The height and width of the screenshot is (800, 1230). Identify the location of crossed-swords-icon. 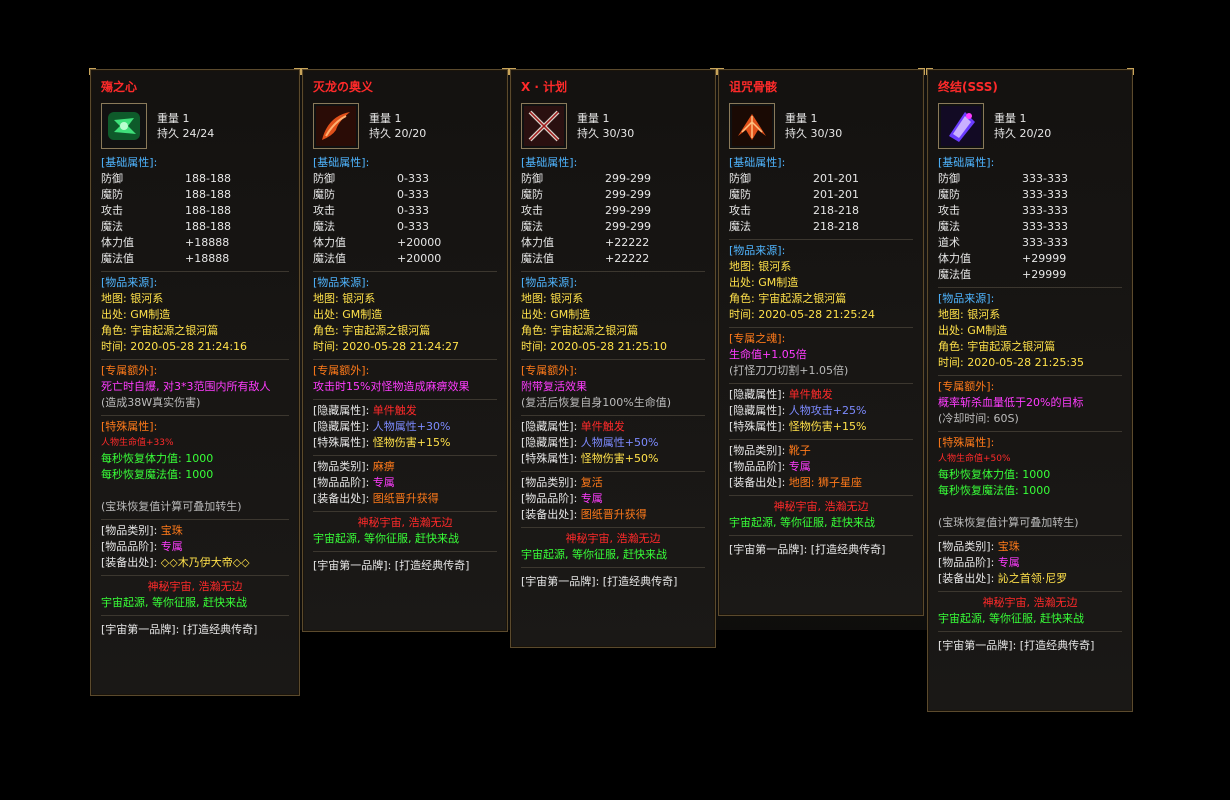
(544, 126).